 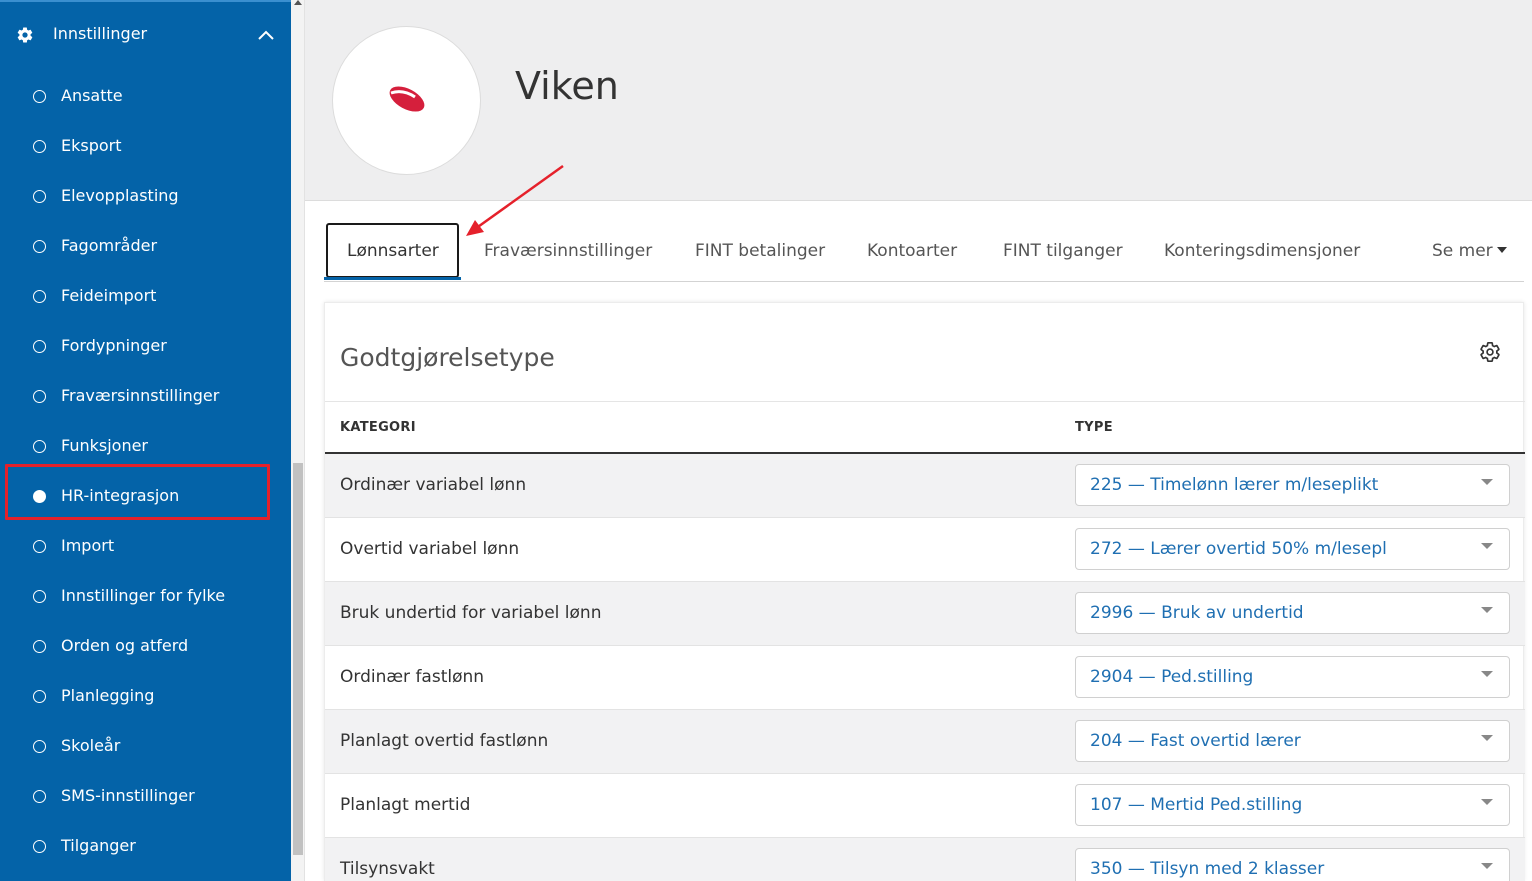 I want to click on type-select: 272 — Lærer overtid 50% m/lesepl, so click(x=1292, y=549).